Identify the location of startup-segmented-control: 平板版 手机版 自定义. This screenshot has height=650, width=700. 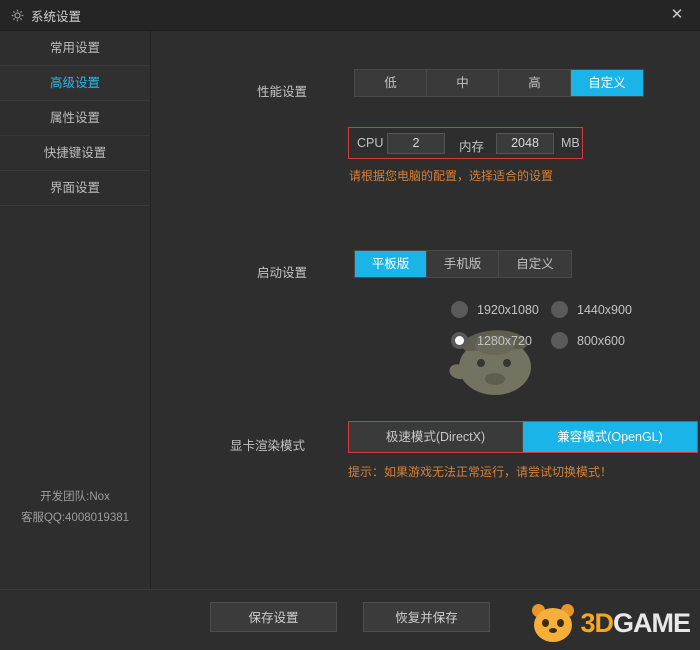
(463, 264).